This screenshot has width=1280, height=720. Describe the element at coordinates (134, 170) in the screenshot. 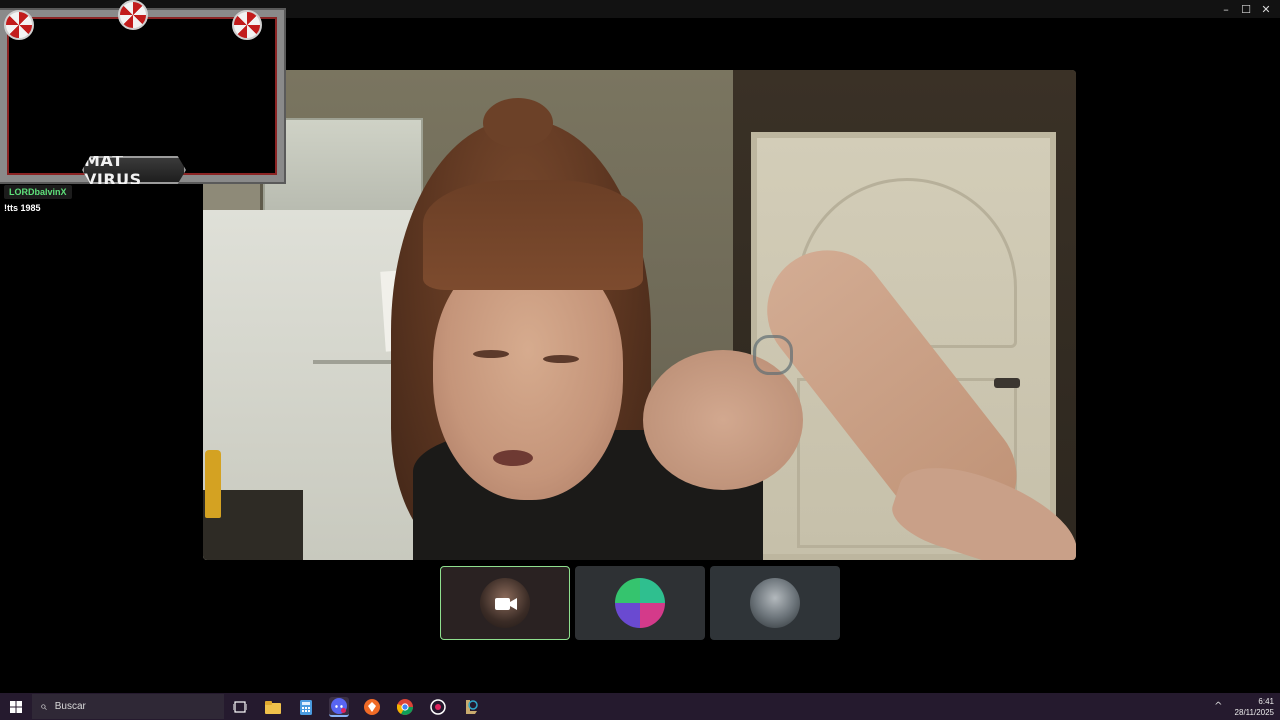

I see `streamer-nameplate: MAT VIRUS` at that location.